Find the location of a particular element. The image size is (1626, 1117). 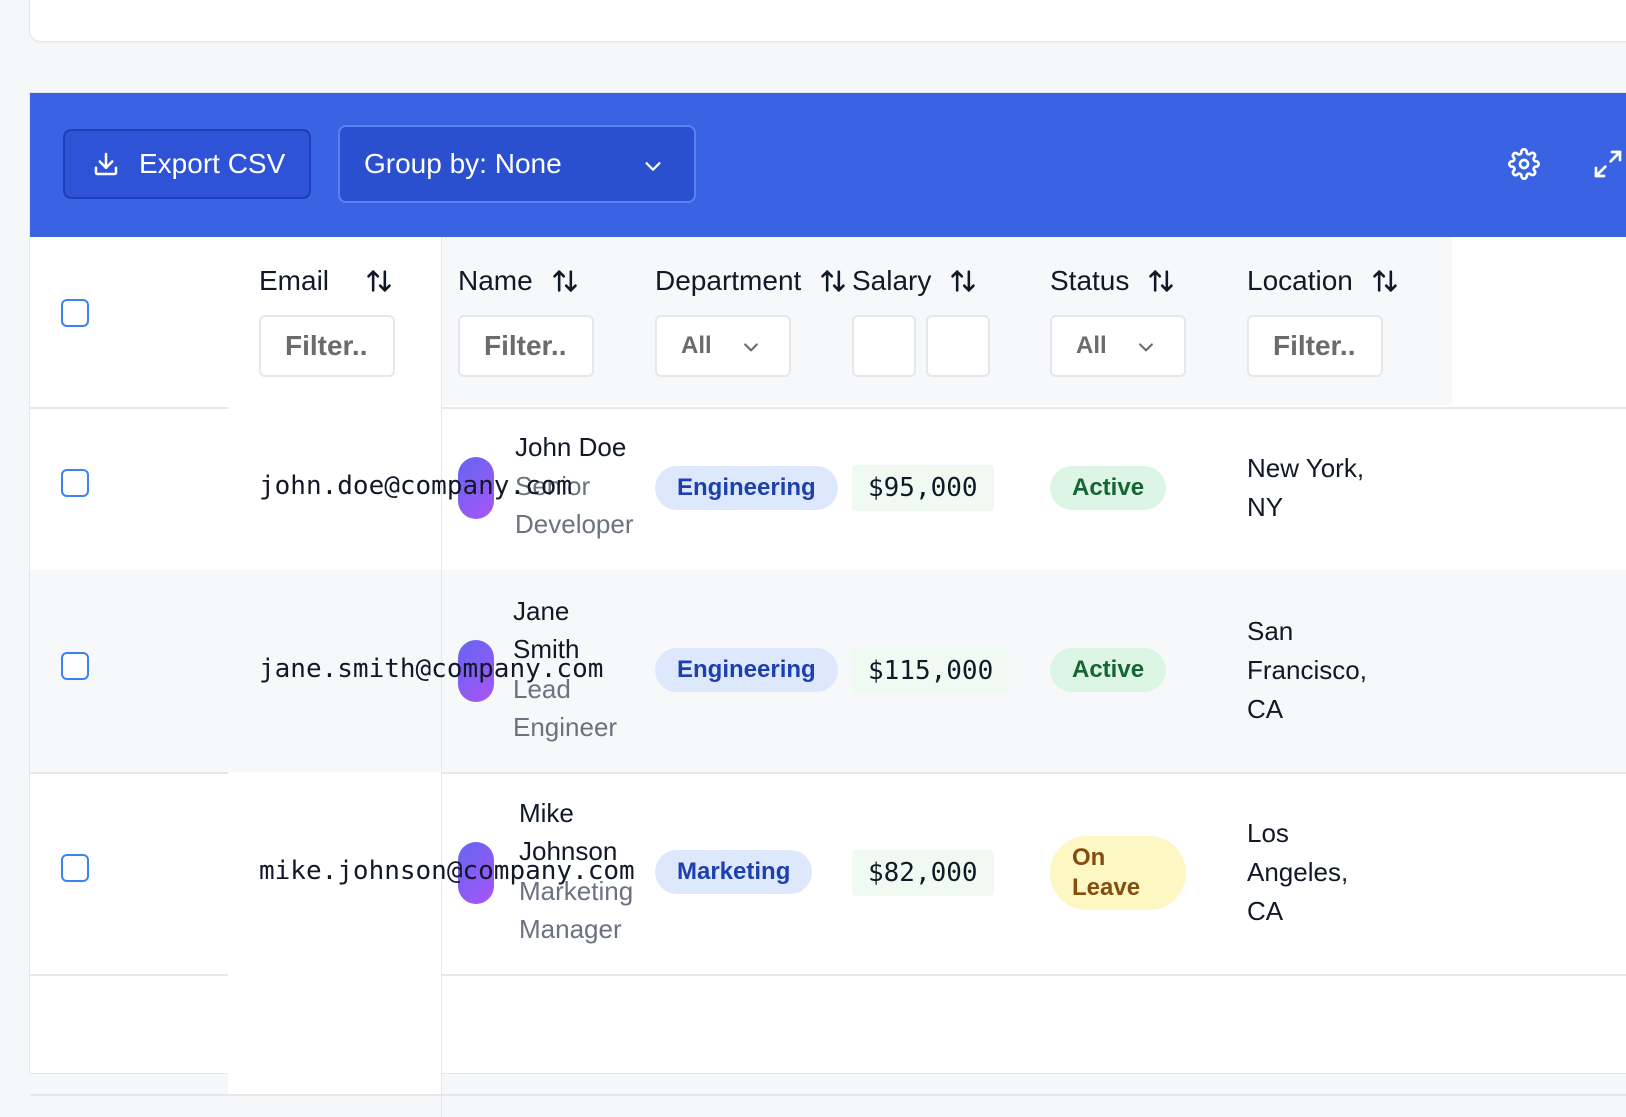

email-cell: john.doe@company.com is located at coordinates (416, 486).